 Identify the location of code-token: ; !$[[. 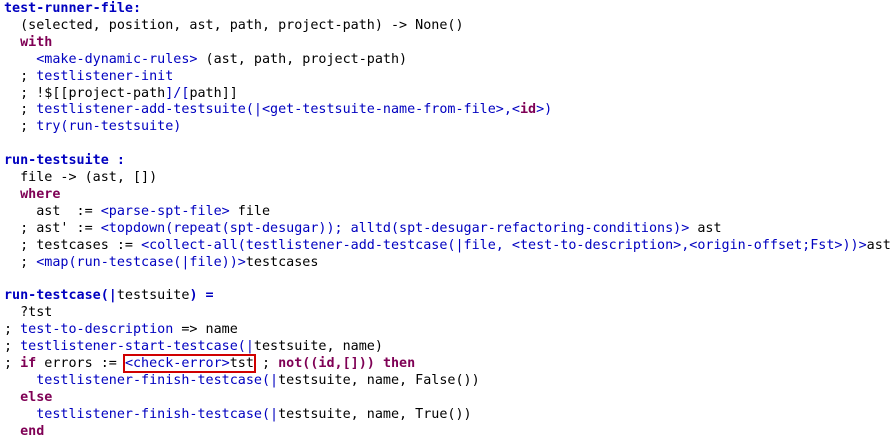
(36, 93).